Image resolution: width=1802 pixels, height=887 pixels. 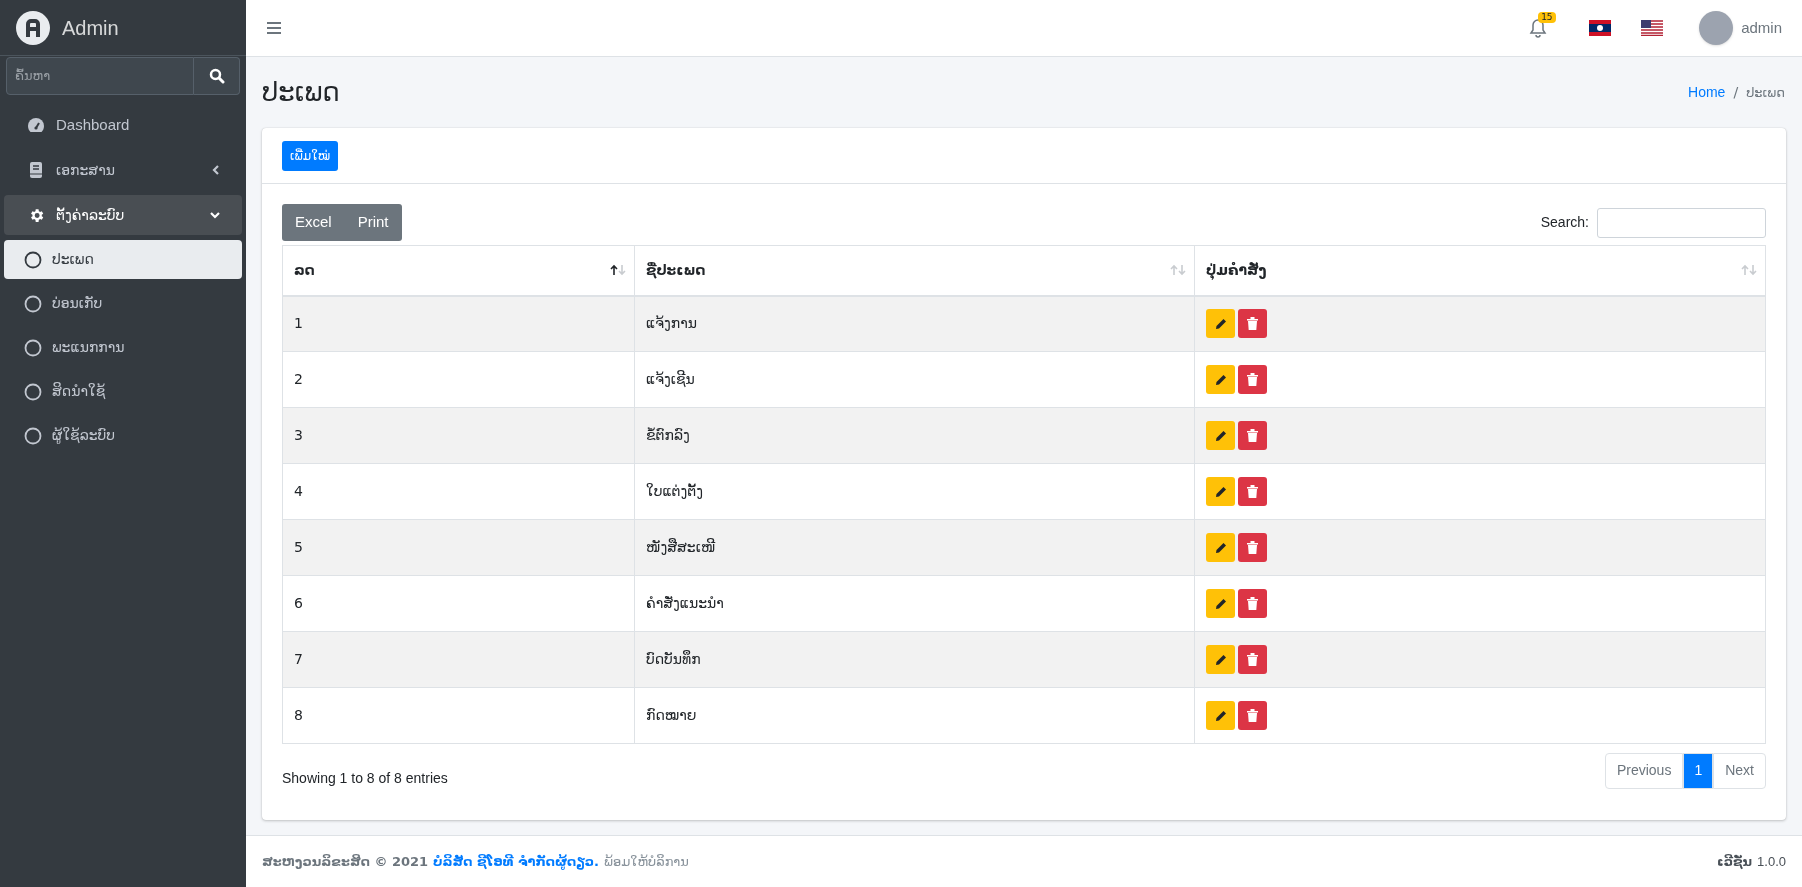 I want to click on table-info: Showing 1 to 8 of 8 entries, so click(x=365, y=778).